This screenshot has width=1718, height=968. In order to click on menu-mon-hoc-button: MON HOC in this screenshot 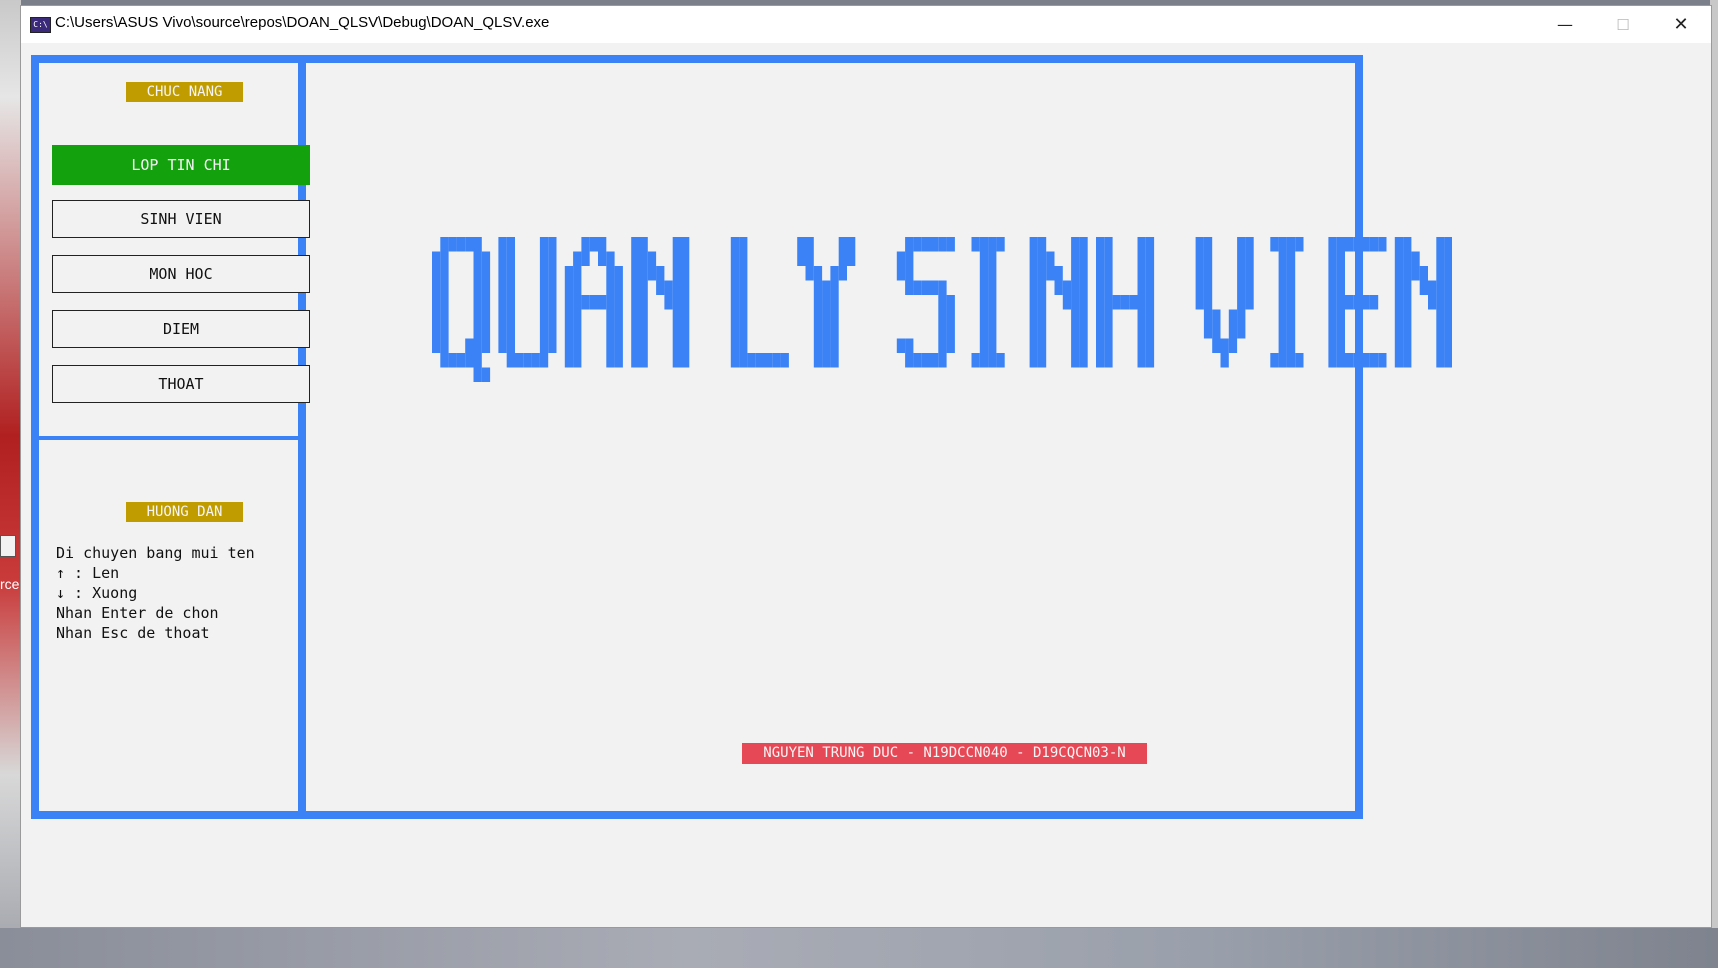, I will do `click(181, 274)`.